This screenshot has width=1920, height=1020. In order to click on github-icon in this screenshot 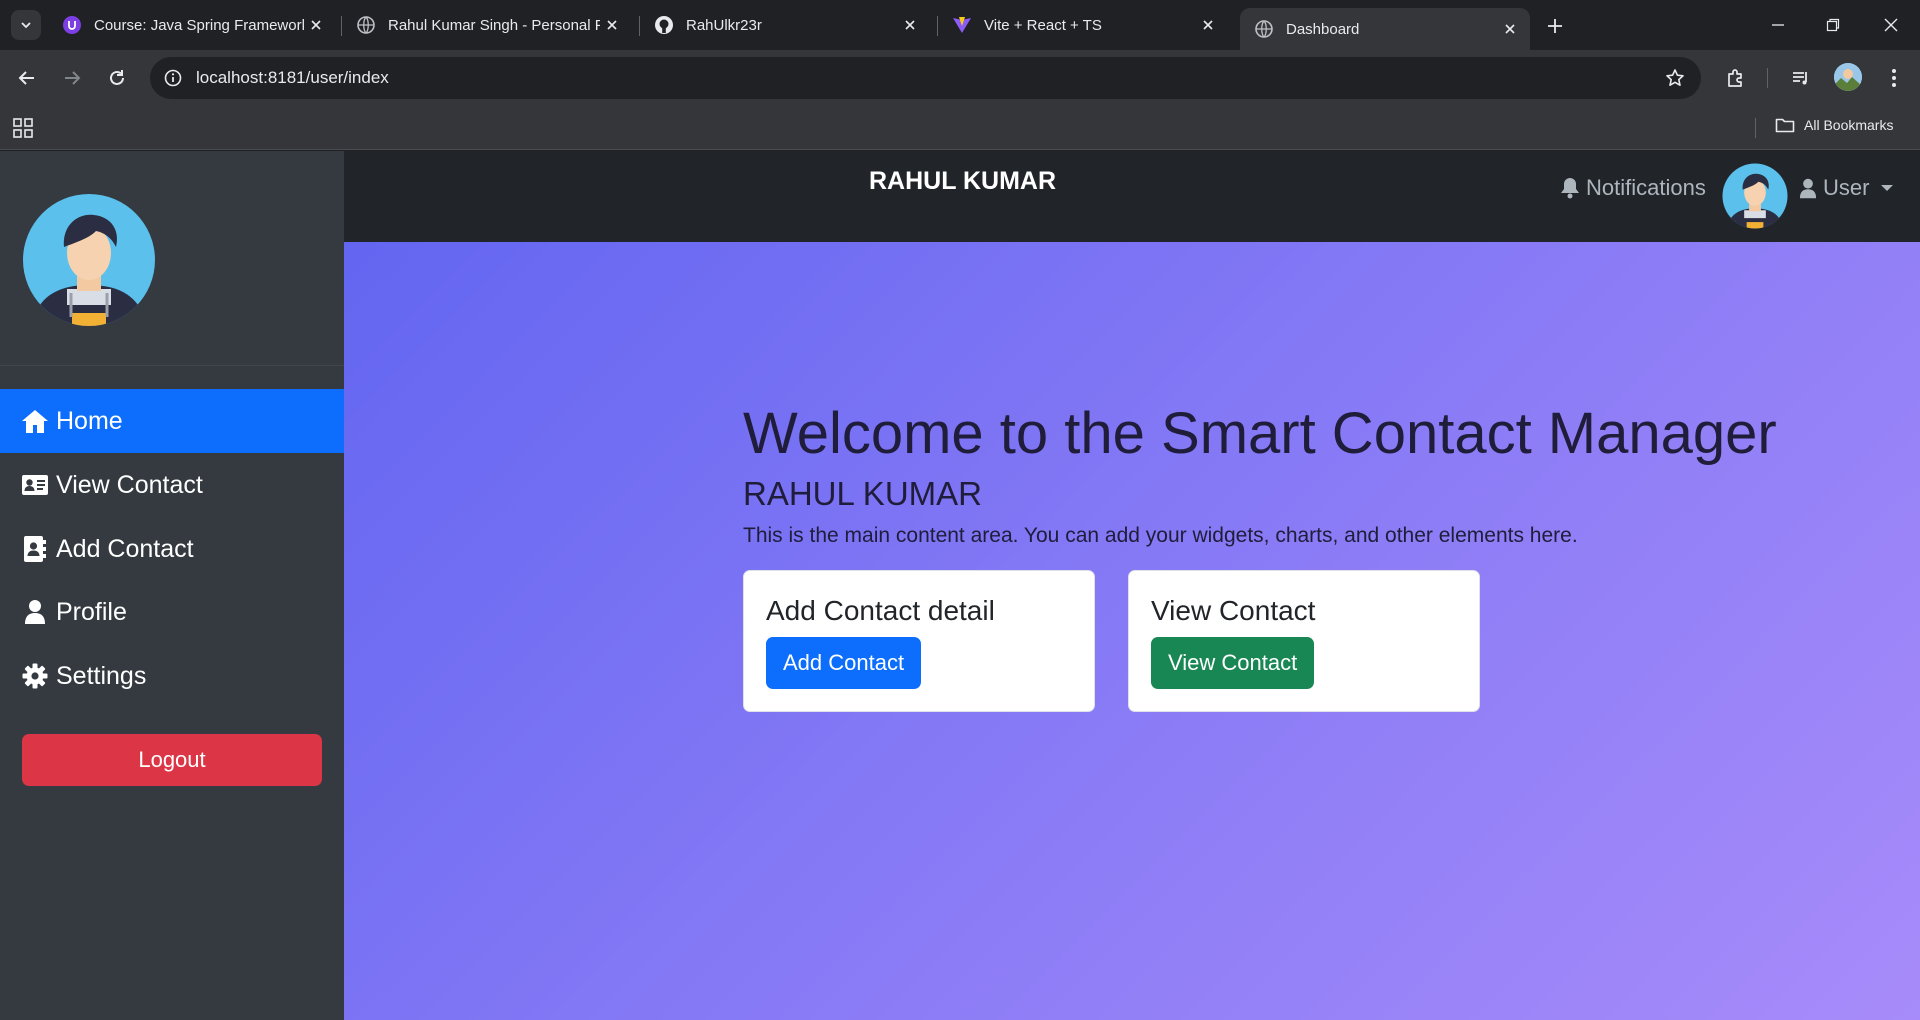, I will do `click(664, 25)`.